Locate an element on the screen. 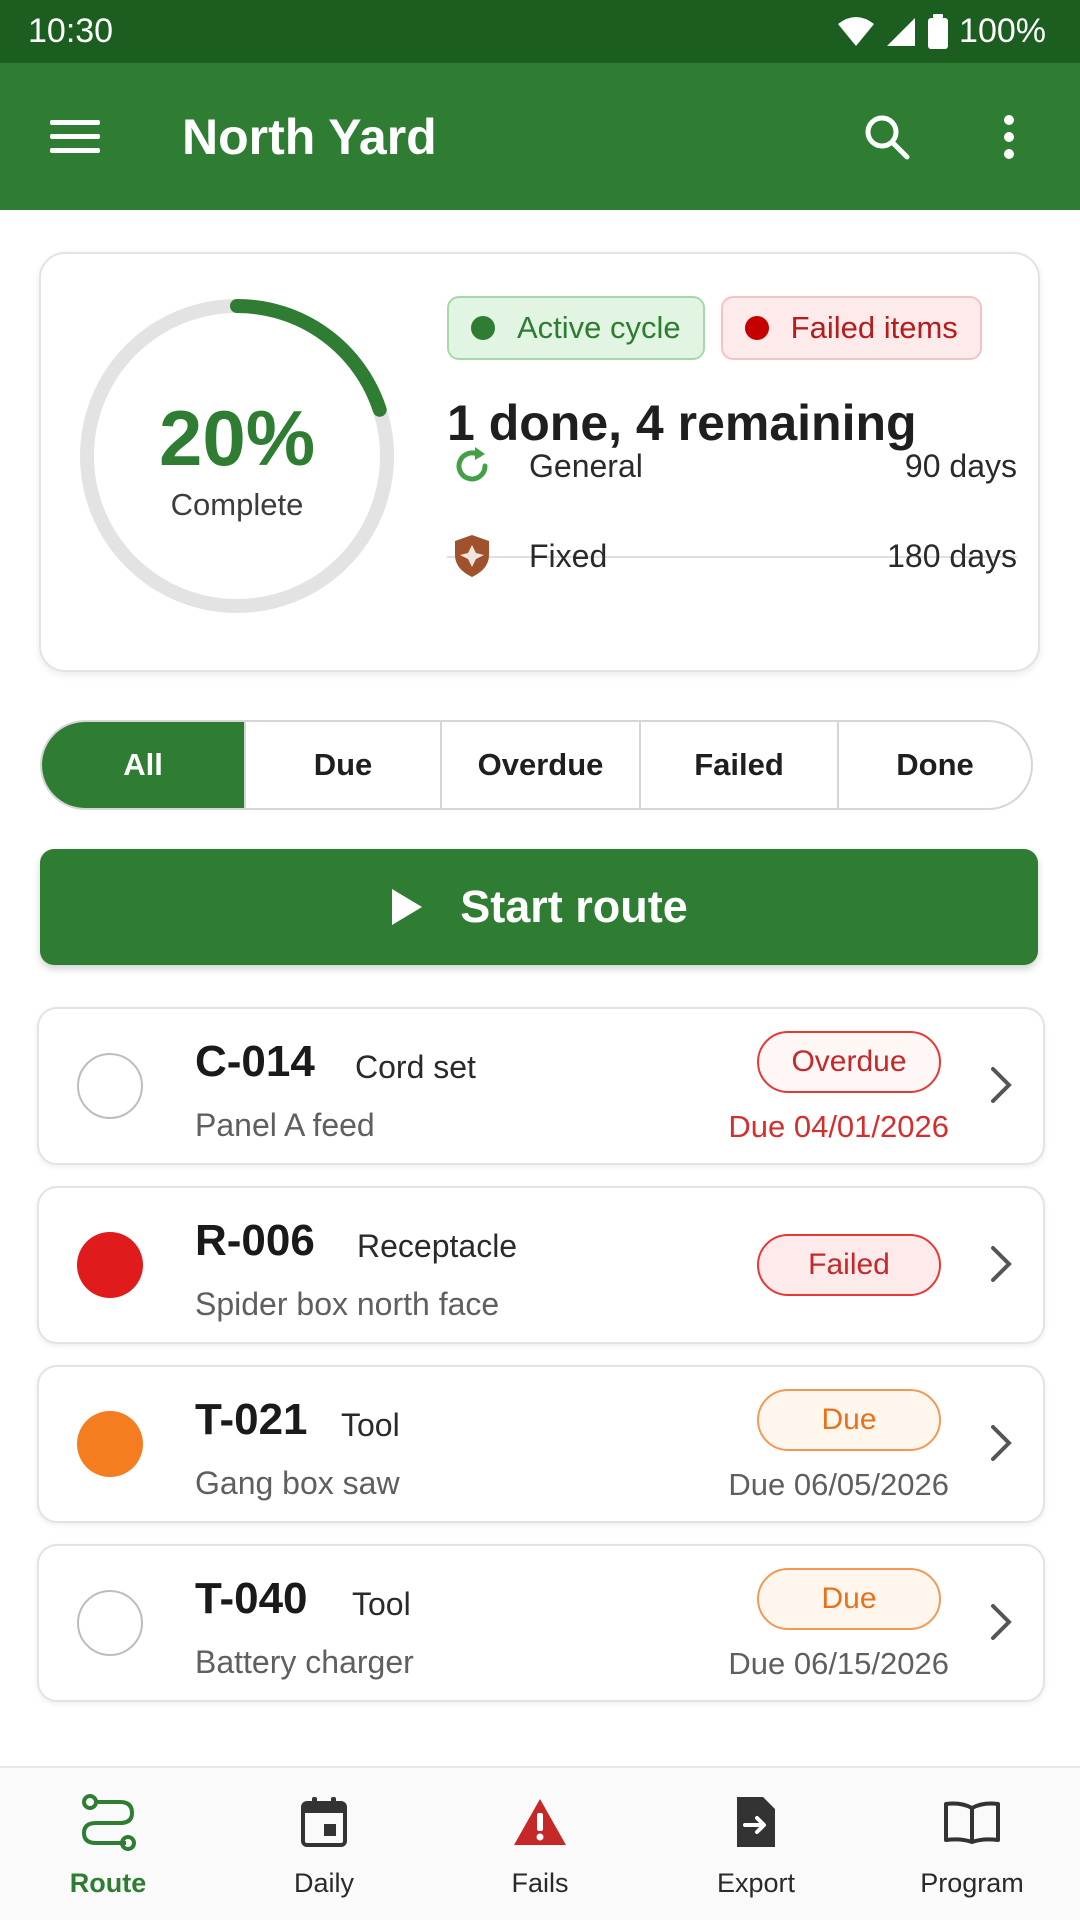 This screenshot has width=1080, height=1920. item-location: Gang box saw is located at coordinates (297, 1483).